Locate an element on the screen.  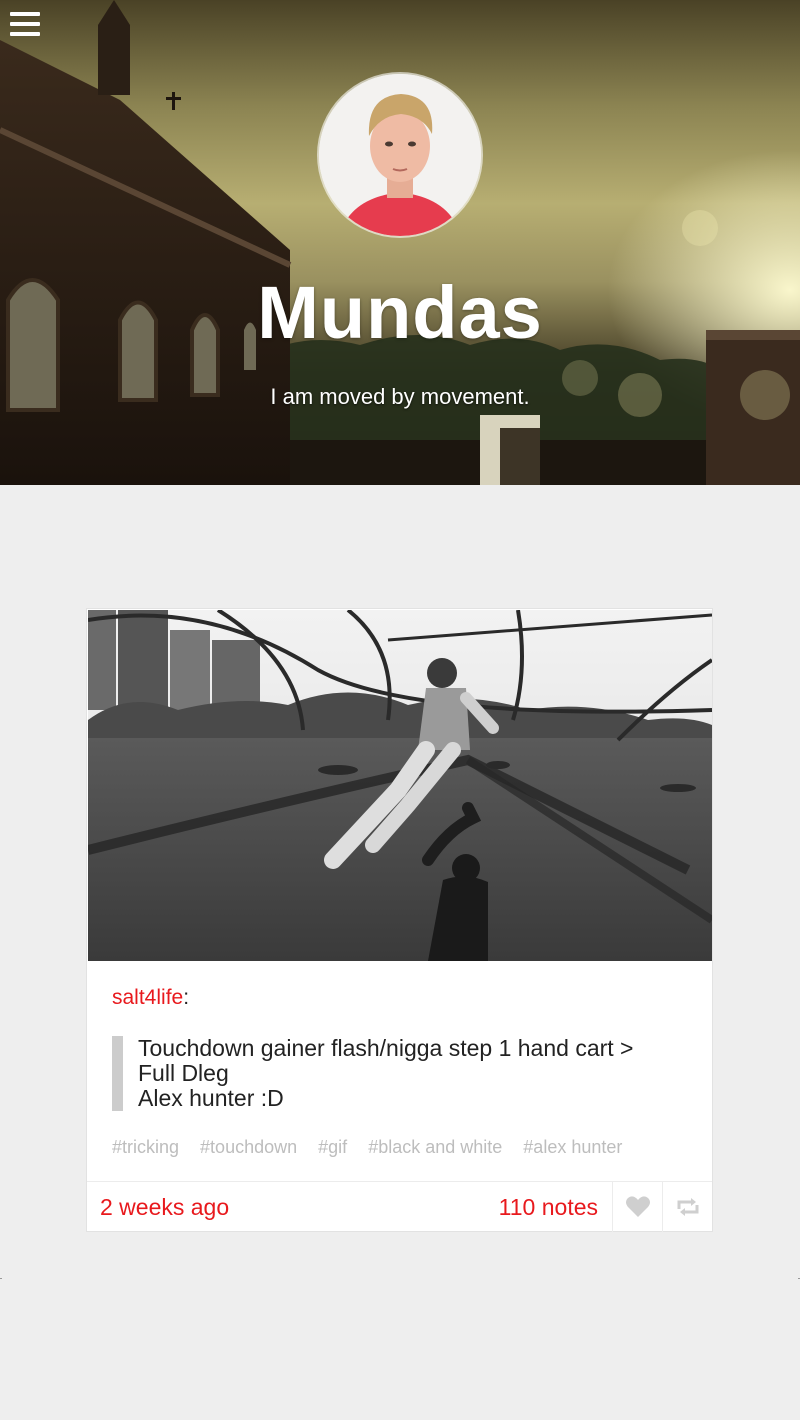
hamburger-menu-icon is located at coordinates (25, 25).